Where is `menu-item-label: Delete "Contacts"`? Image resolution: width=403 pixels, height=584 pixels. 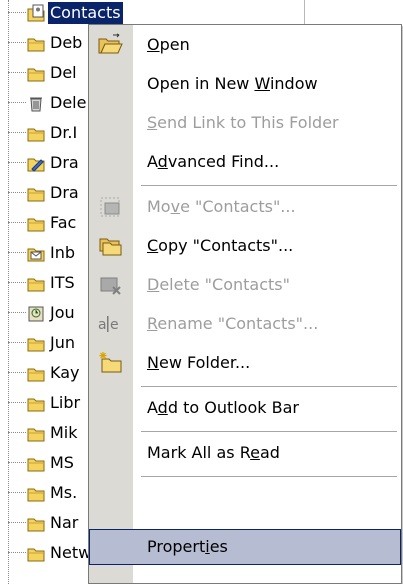 menu-item-label: Delete "Contacts" is located at coordinates (218, 284).